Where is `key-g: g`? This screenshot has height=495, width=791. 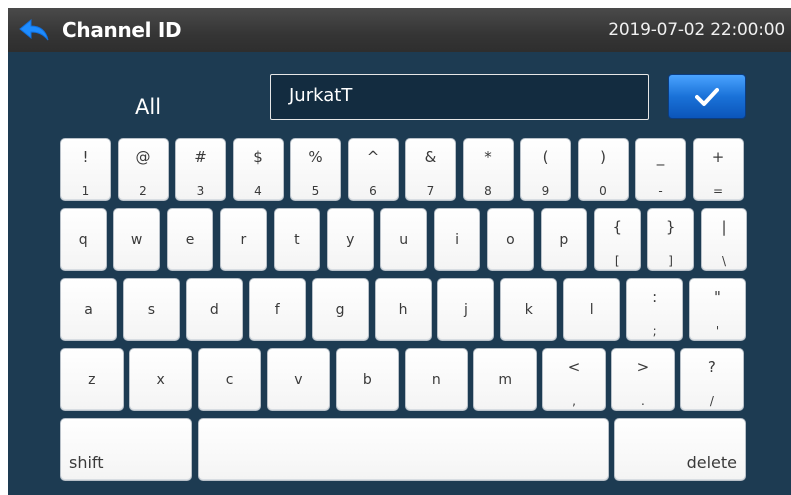 key-g: g is located at coordinates (340, 309).